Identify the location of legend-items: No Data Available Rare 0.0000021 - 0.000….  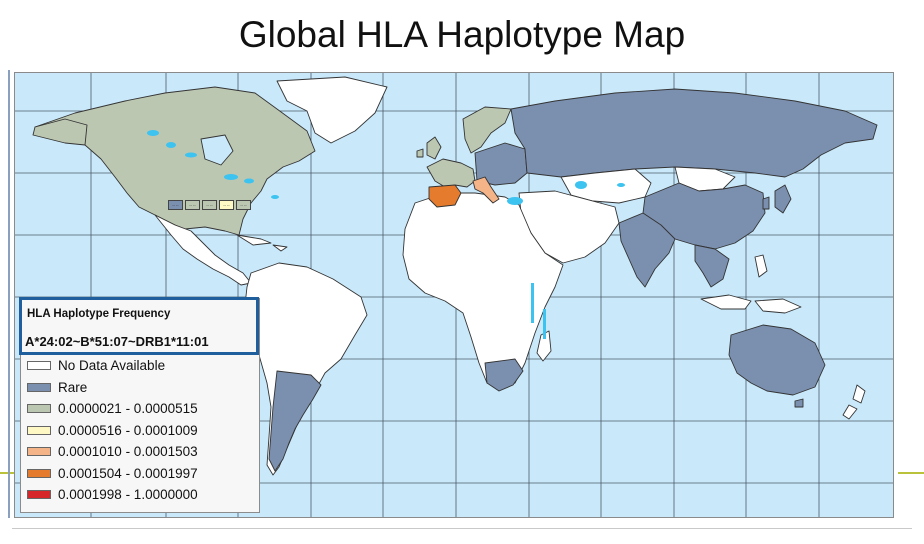
(141, 430).